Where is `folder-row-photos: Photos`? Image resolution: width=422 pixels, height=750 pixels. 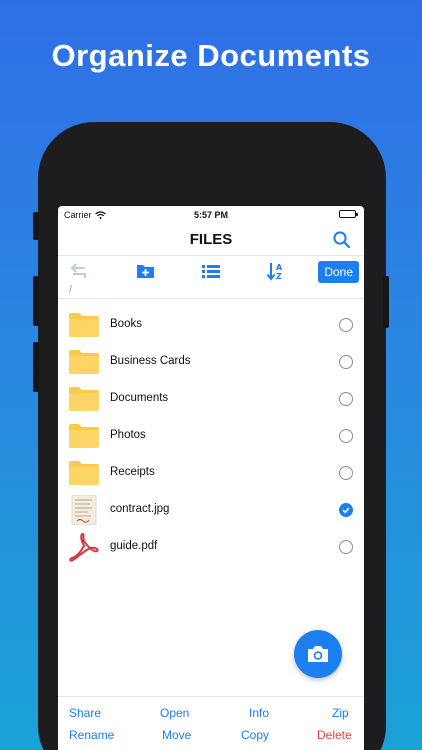 folder-row-photos: Photos is located at coordinates (211, 436).